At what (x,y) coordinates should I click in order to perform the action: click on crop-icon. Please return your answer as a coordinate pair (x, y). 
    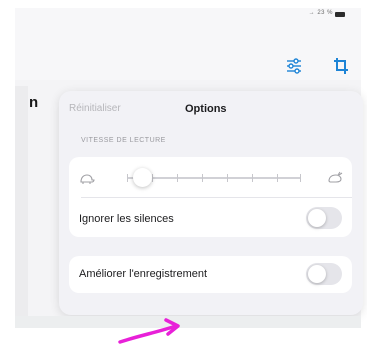
    Looking at the image, I should click on (341, 66).